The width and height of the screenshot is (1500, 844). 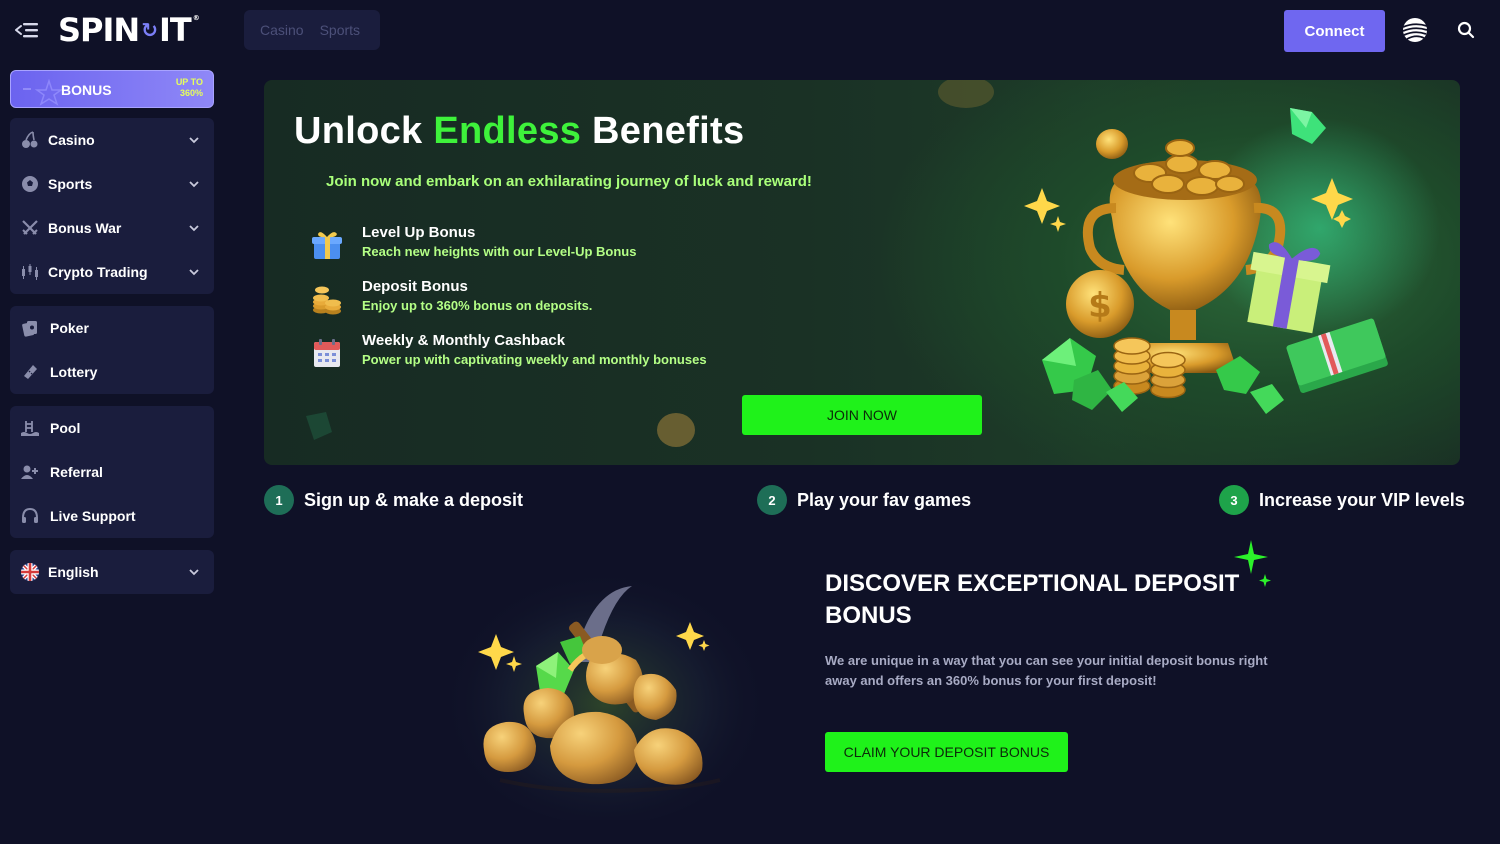 I want to click on logo-registered-mark: ®, so click(x=196, y=18).